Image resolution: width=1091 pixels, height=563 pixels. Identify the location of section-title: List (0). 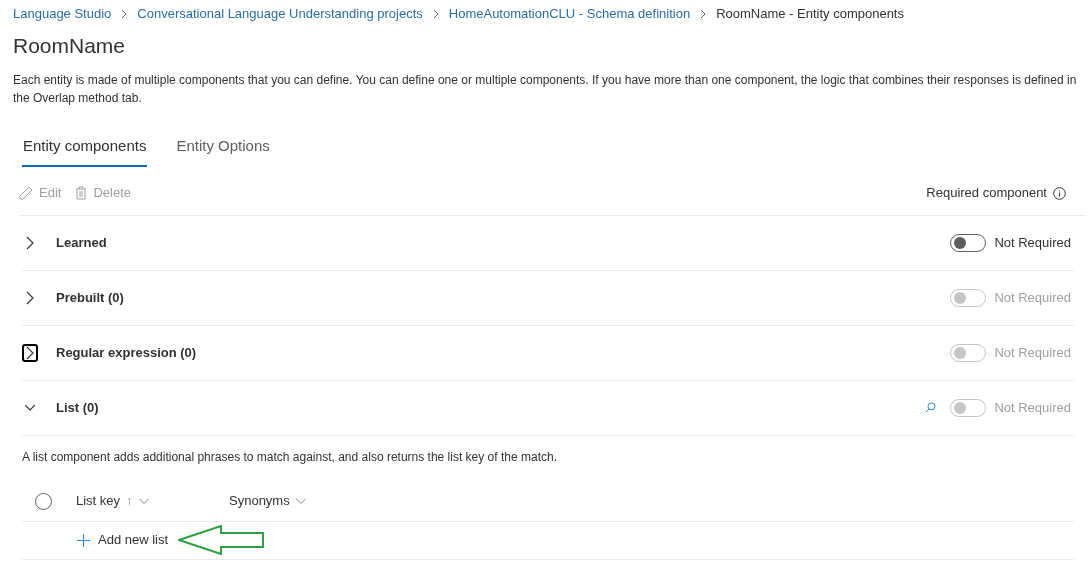
(77, 407).